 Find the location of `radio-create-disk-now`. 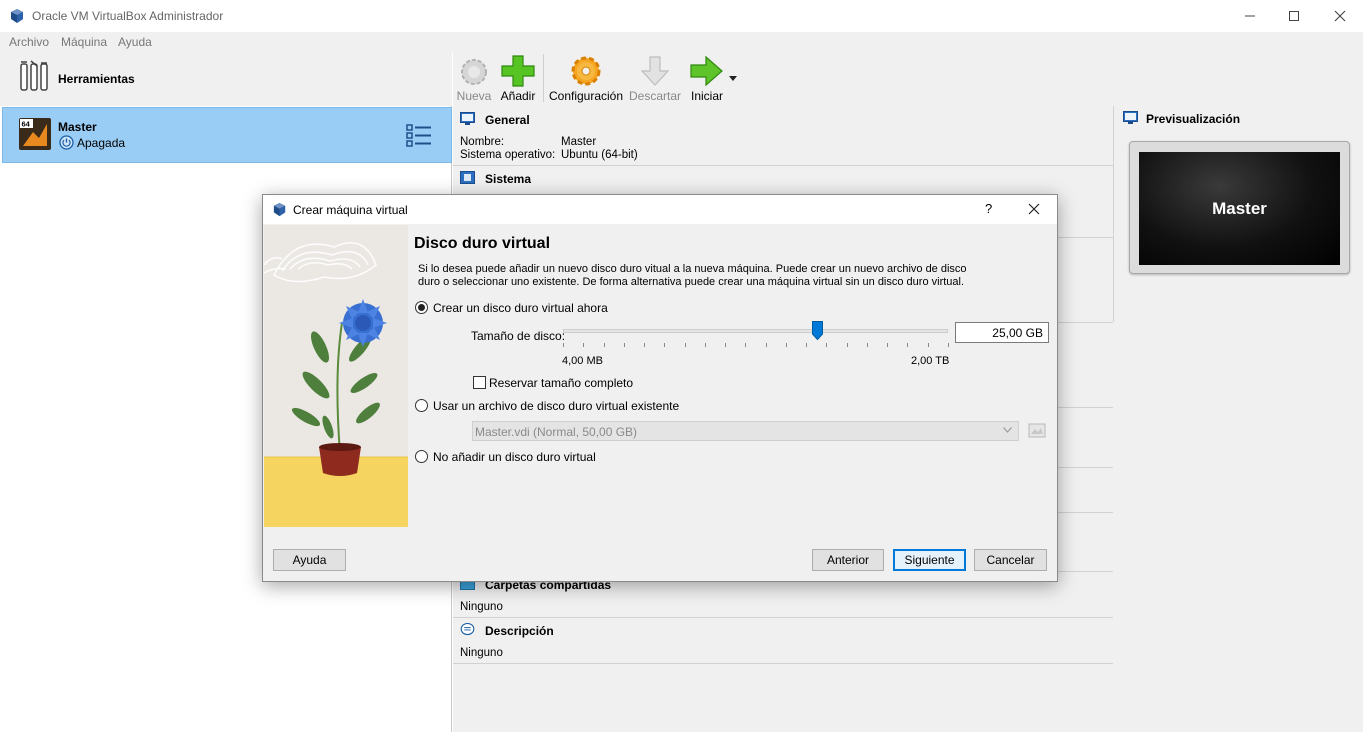

radio-create-disk-now is located at coordinates (421, 307).